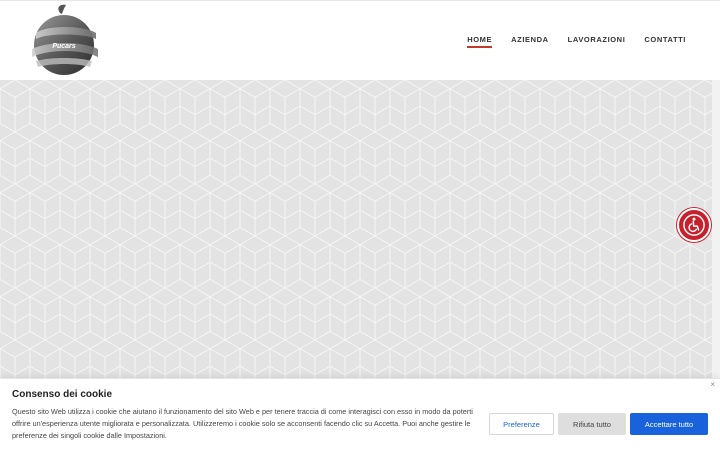 The width and height of the screenshot is (720, 450). I want to click on wheelchair-icon, so click(694, 225).